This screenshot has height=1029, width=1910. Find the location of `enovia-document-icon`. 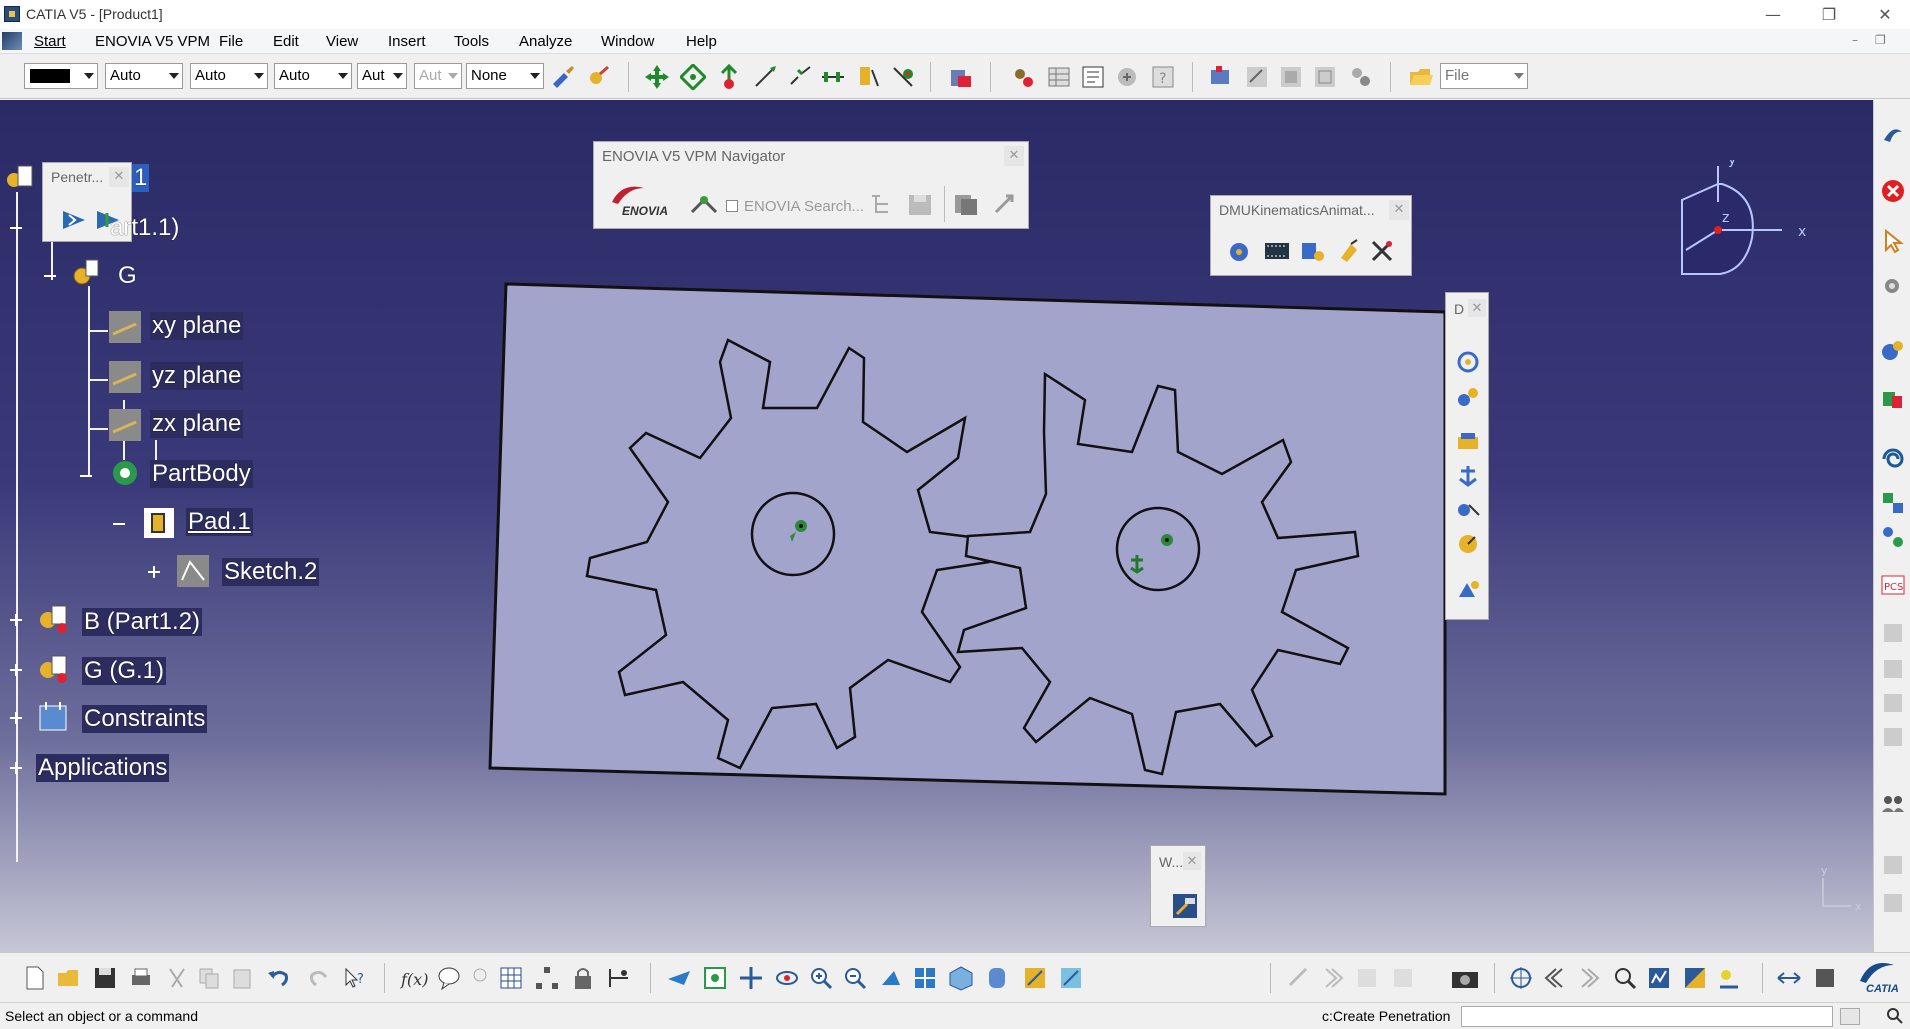

enovia-document-icon is located at coordinates (966, 205).